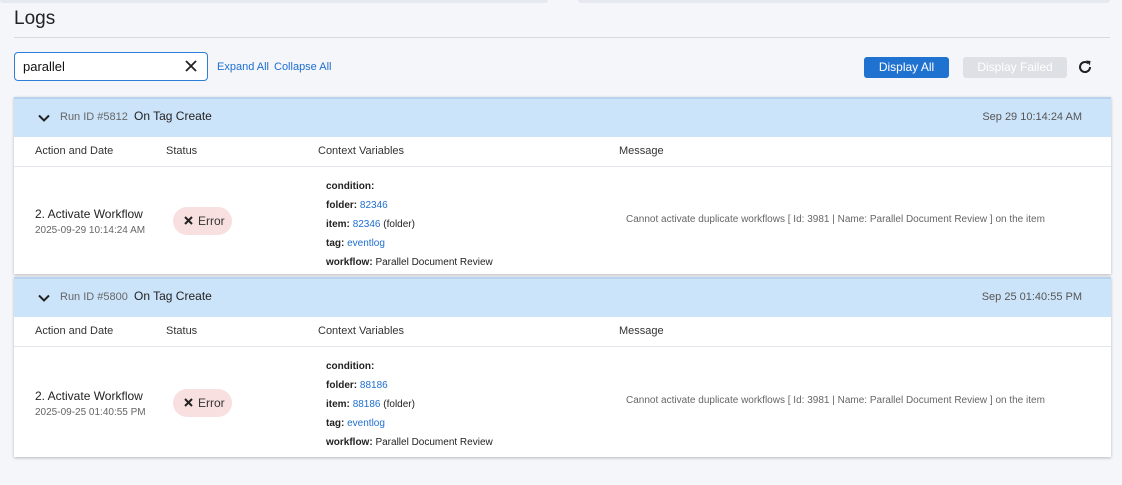  What do you see at coordinates (1085, 67) in the screenshot?
I see `refresh-icon` at bounding box center [1085, 67].